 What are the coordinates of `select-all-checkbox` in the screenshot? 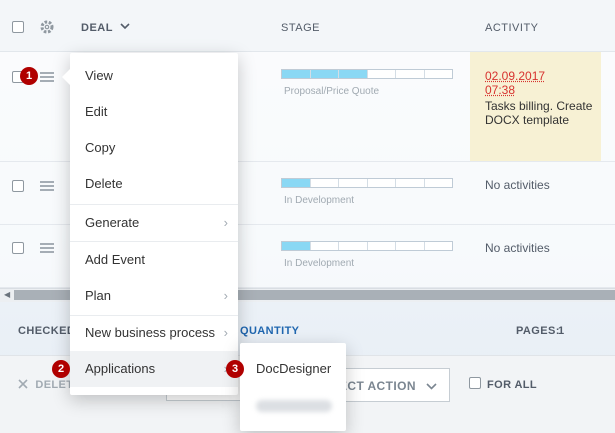 It's located at (18, 27).